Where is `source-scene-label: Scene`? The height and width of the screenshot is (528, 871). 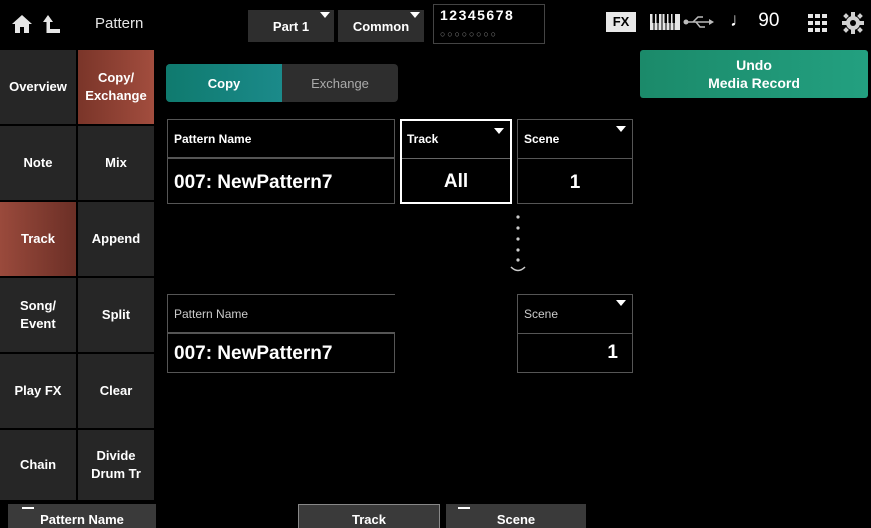
source-scene-label: Scene is located at coordinates (542, 139).